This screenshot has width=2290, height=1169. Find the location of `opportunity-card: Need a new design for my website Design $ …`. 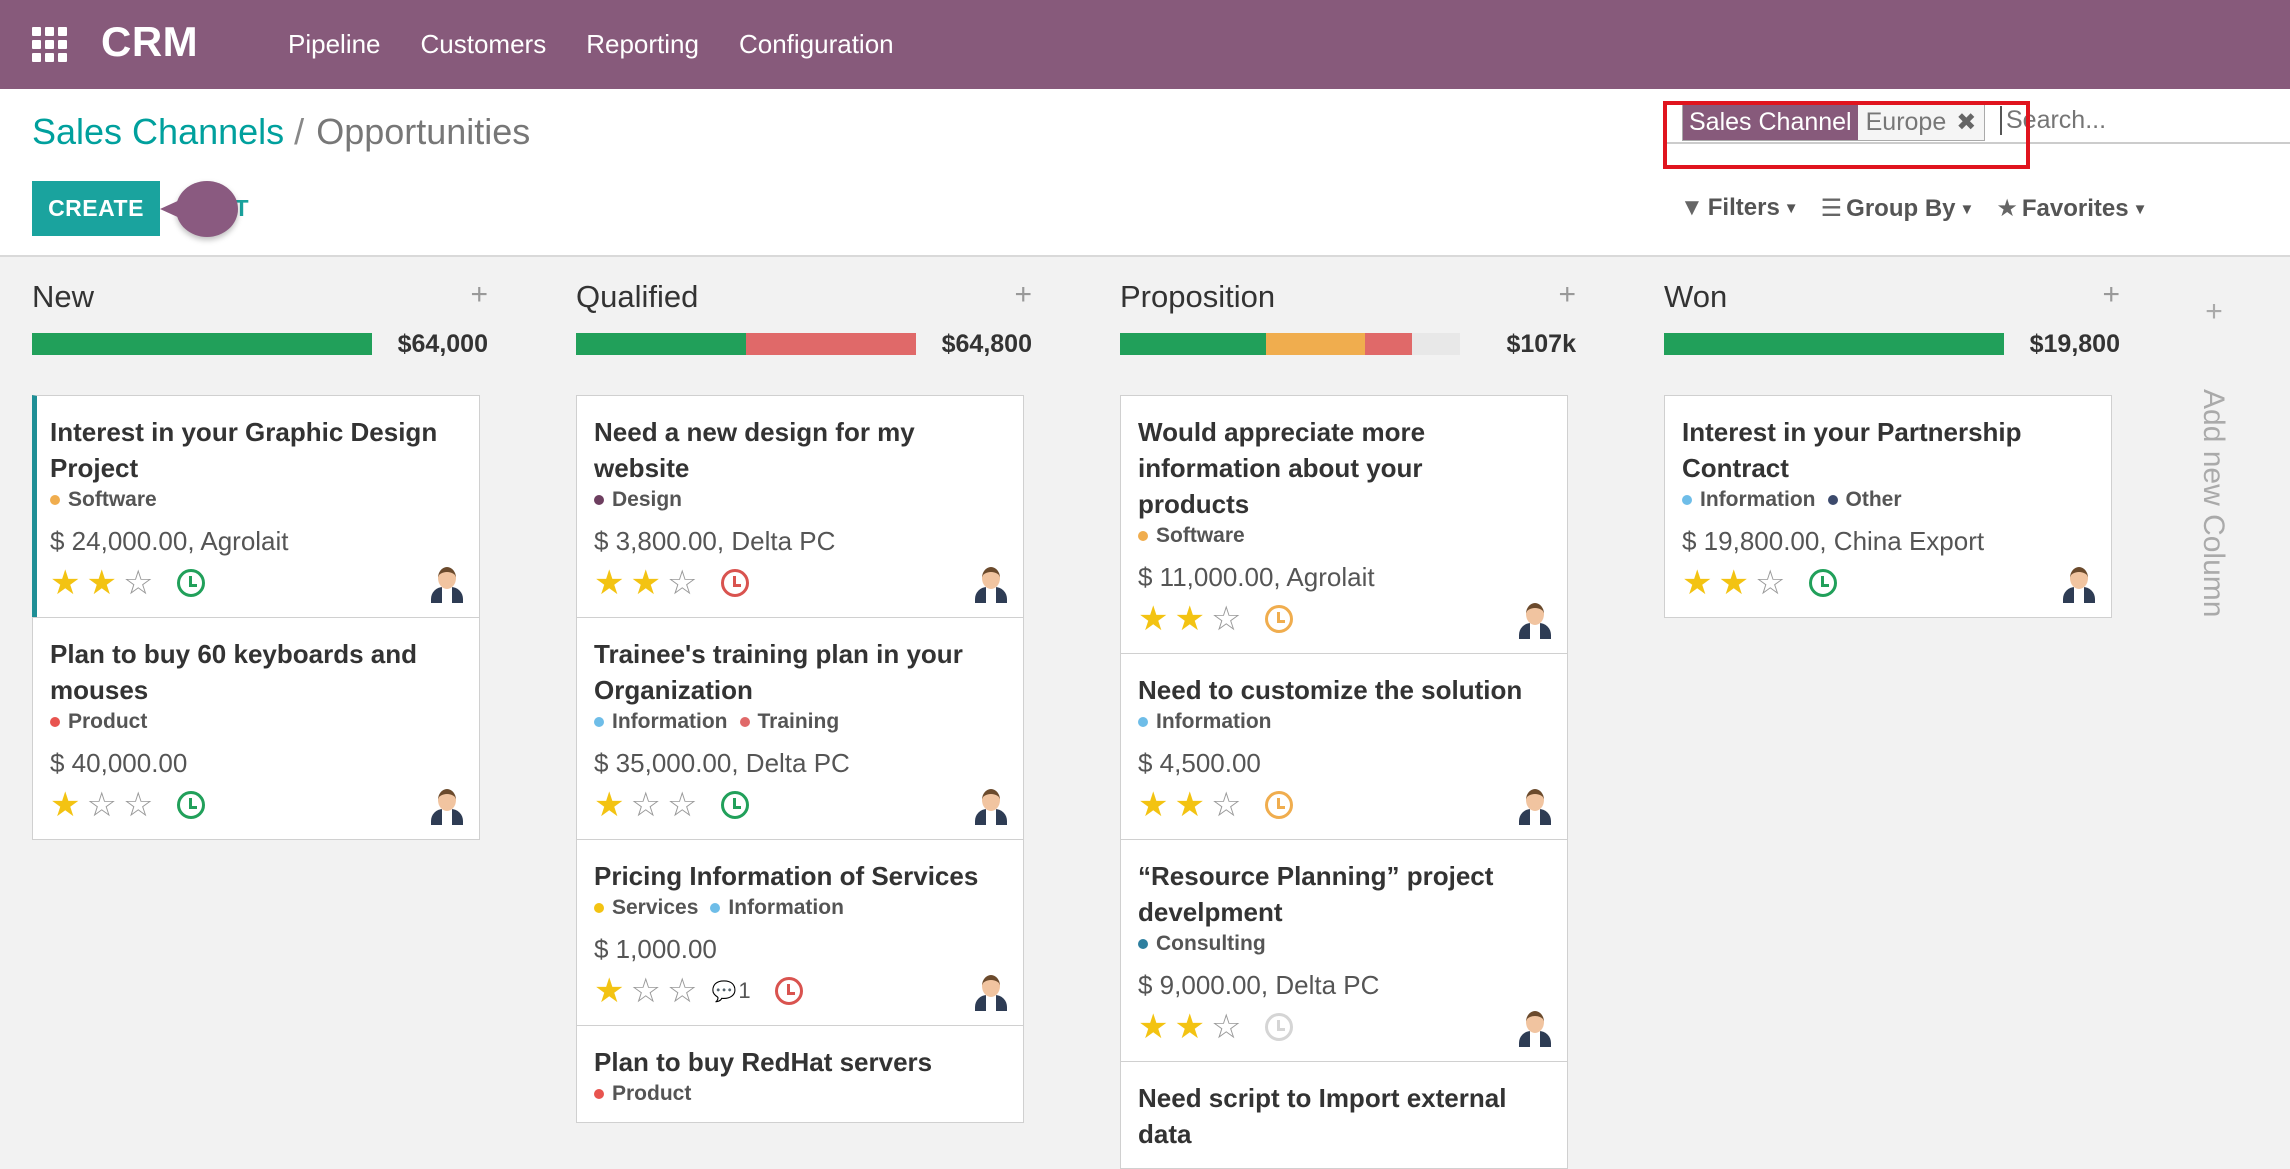

opportunity-card: Need a new design for my website Design $ … is located at coordinates (800, 506).